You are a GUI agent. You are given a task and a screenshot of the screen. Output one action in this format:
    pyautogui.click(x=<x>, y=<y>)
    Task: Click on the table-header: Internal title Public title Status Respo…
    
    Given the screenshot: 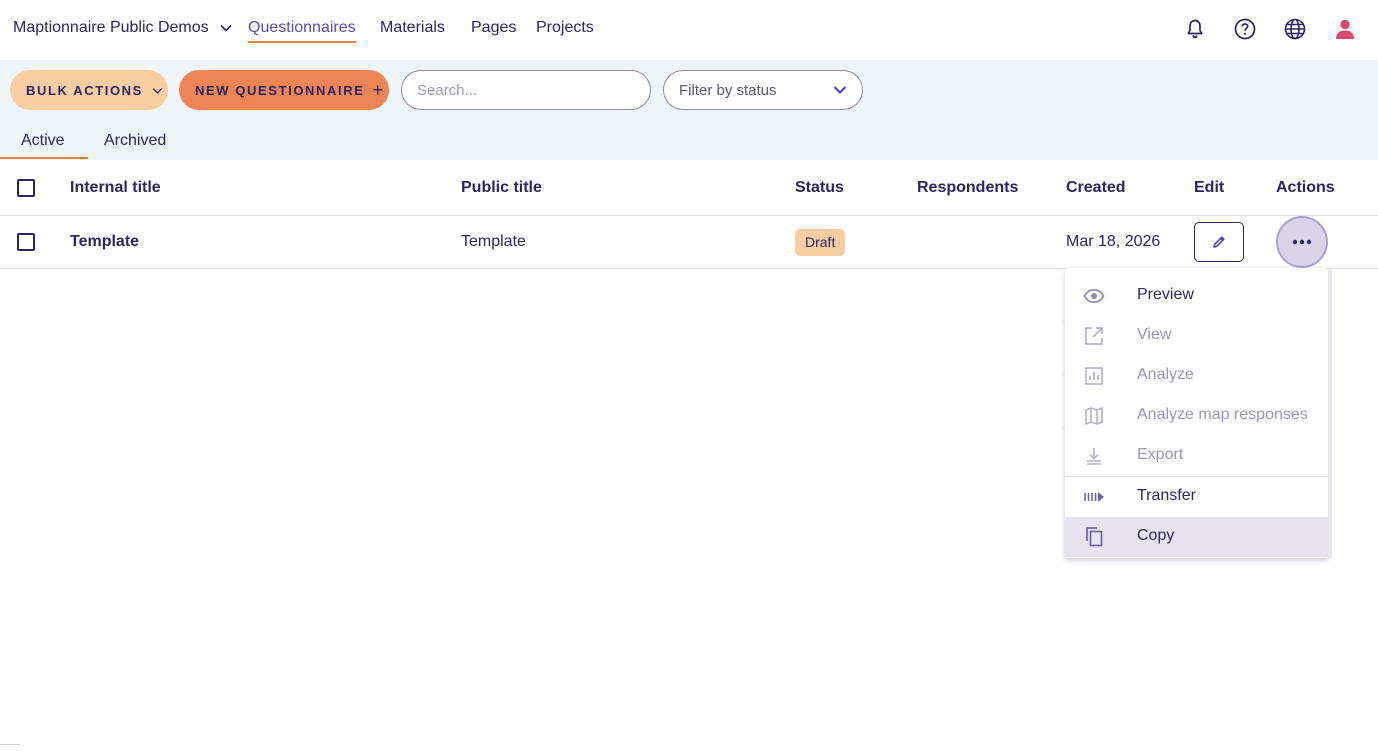 What is the action you would take?
    pyautogui.click(x=689, y=188)
    